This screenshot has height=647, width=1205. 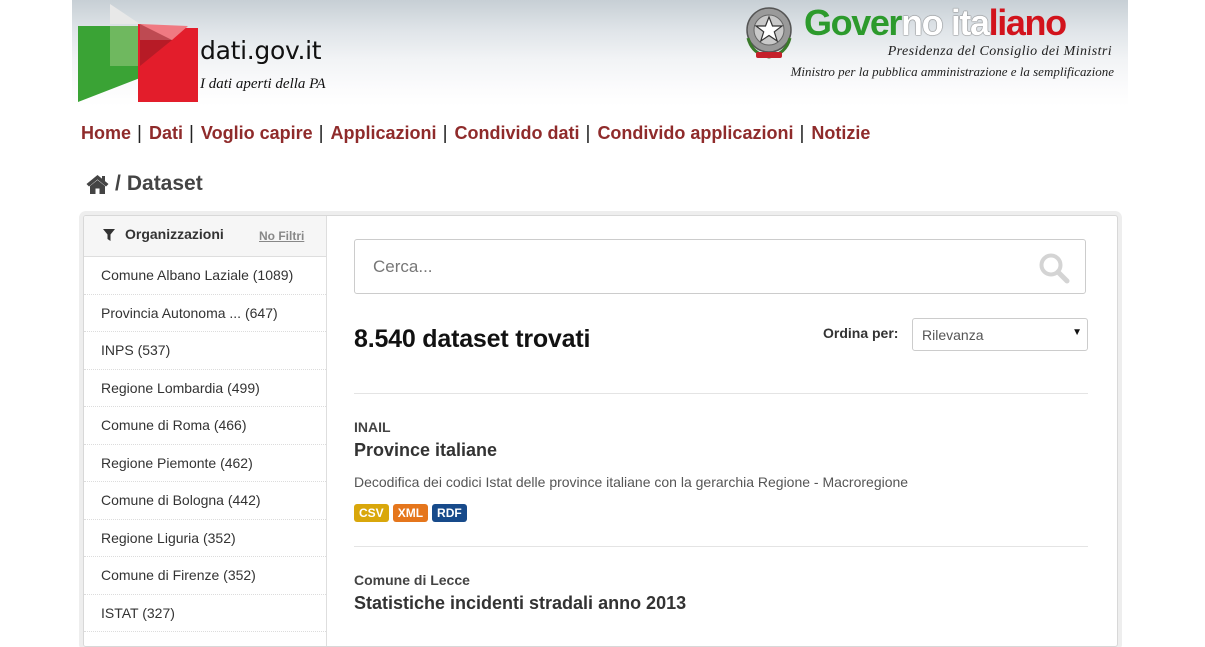 I want to click on gov-subtitle-presidenza: Presidenza del Consiglio dei Ministri, so click(x=999, y=51).